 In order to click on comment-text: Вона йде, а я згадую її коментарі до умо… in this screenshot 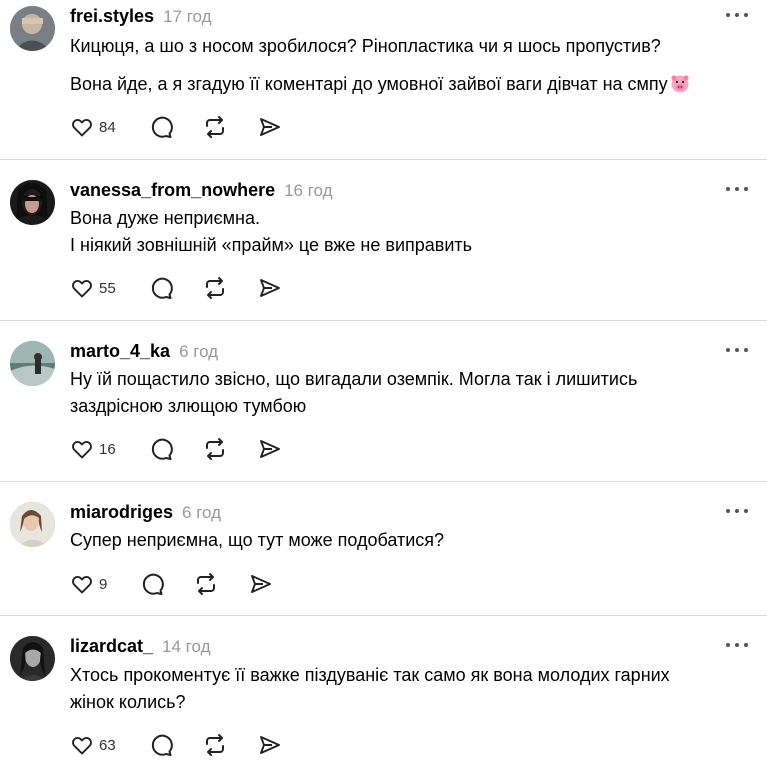, I will do `click(410, 84)`.